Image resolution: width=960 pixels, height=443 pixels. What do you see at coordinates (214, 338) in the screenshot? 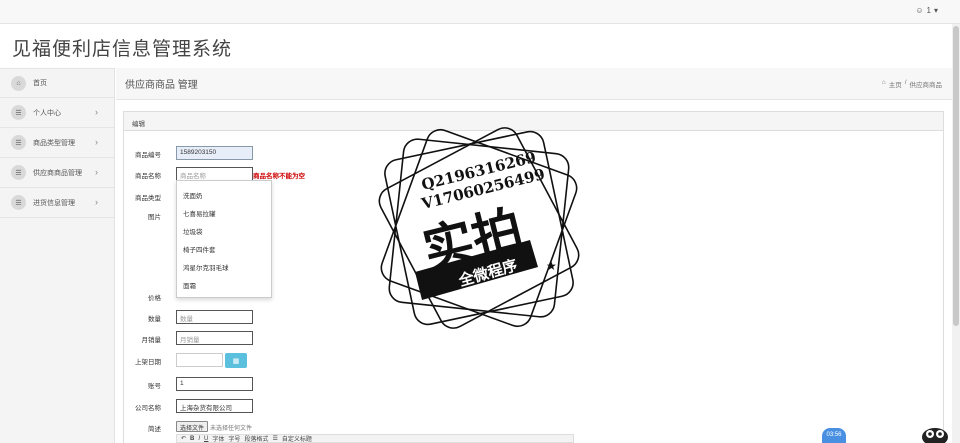
I see `sales-field: 月销量` at bounding box center [214, 338].